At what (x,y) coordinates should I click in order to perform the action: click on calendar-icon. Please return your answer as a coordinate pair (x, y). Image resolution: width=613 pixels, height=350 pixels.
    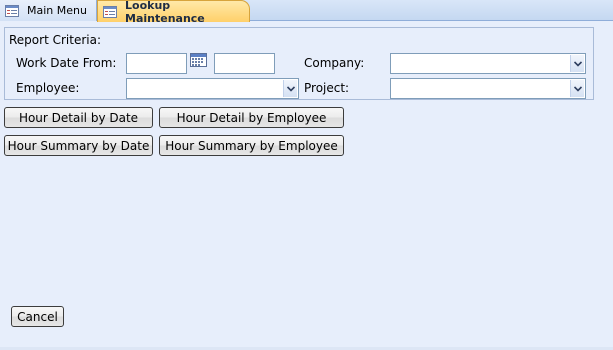
    Looking at the image, I should click on (198, 60).